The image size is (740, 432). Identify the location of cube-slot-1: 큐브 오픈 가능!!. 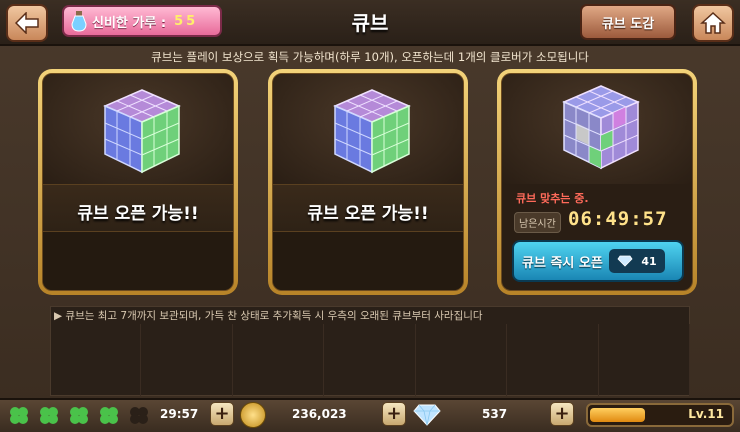
(138, 182).